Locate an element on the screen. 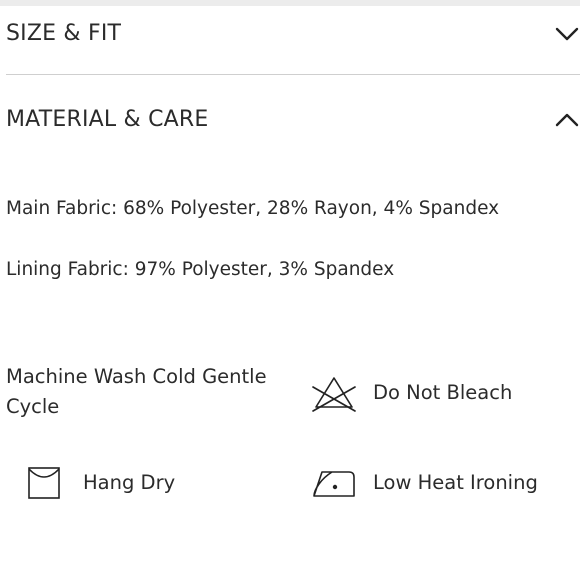 The height and width of the screenshot is (580, 580). chevron-up-icon is located at coordinates (567, 120).